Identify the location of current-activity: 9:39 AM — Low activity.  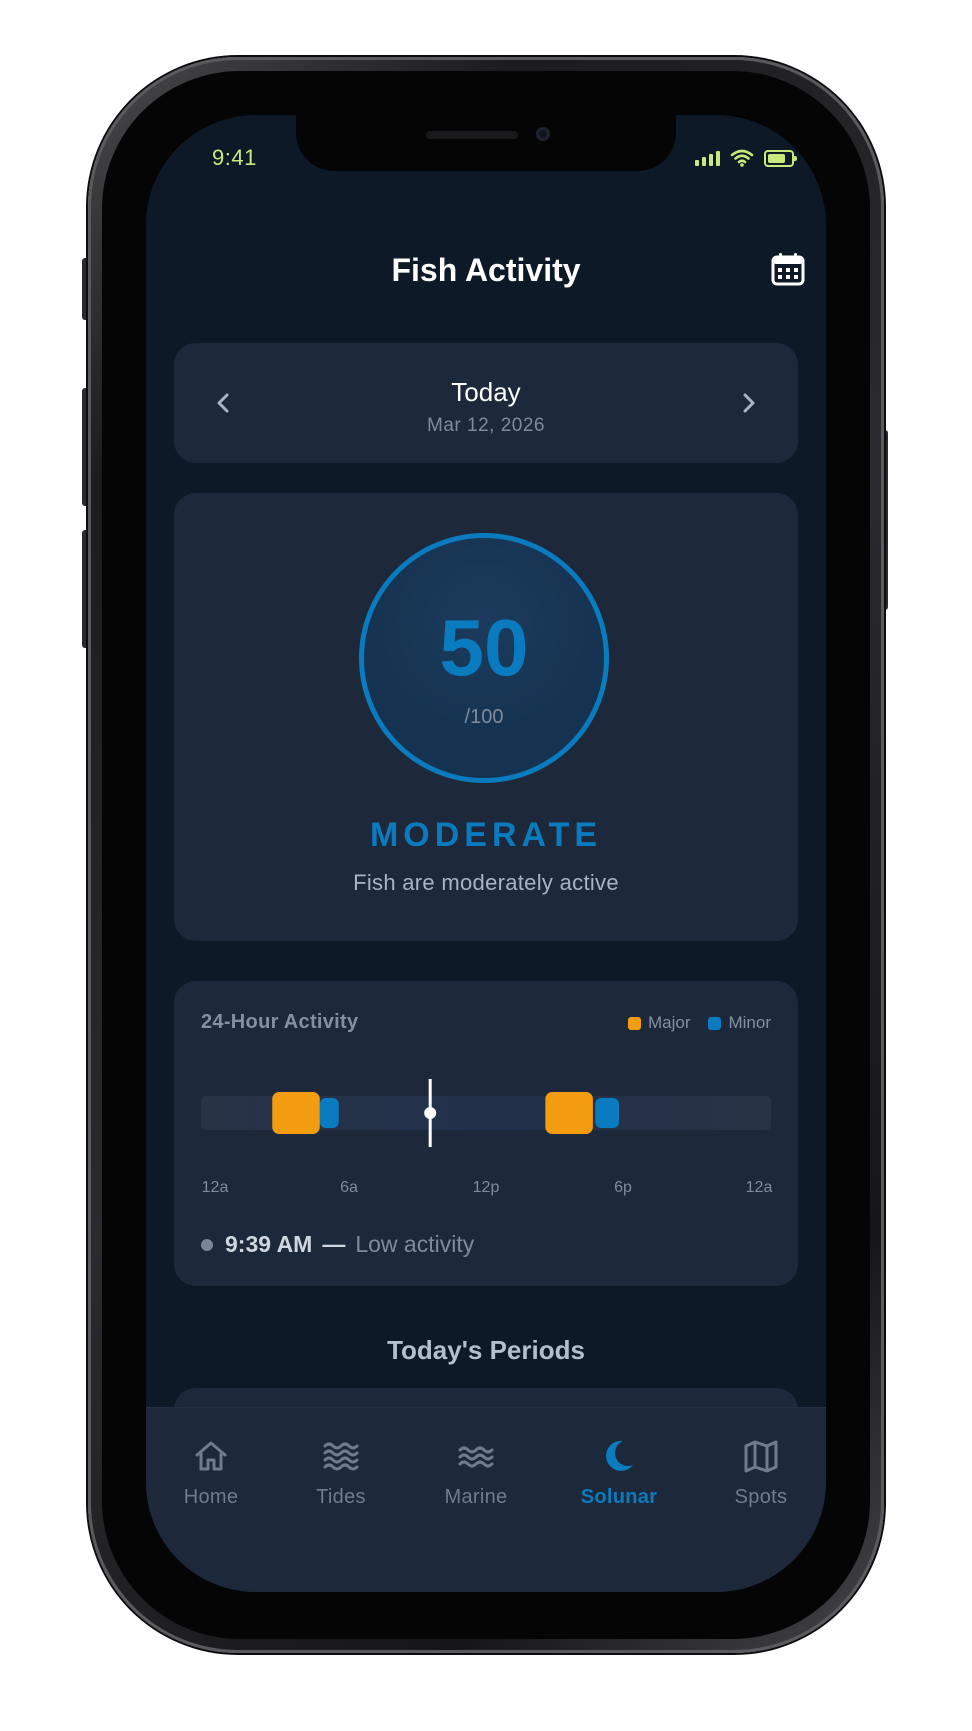
(337, 1244).